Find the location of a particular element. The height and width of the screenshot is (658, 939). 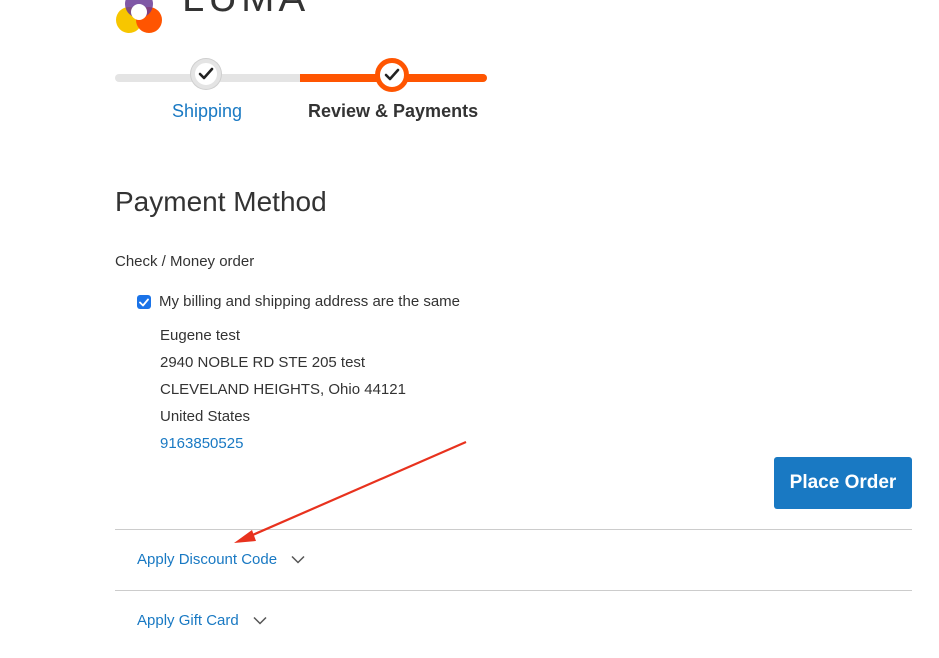

page-title: Payment Method is located at coordinates (221, 201).